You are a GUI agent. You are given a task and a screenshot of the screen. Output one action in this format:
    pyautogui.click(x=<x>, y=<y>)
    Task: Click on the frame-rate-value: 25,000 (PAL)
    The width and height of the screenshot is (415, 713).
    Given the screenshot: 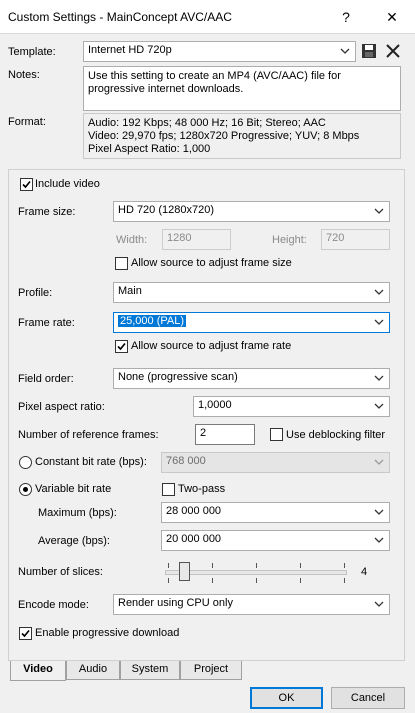 What is the action you would take?
    pyautogui.click(x=152, y=321)
    